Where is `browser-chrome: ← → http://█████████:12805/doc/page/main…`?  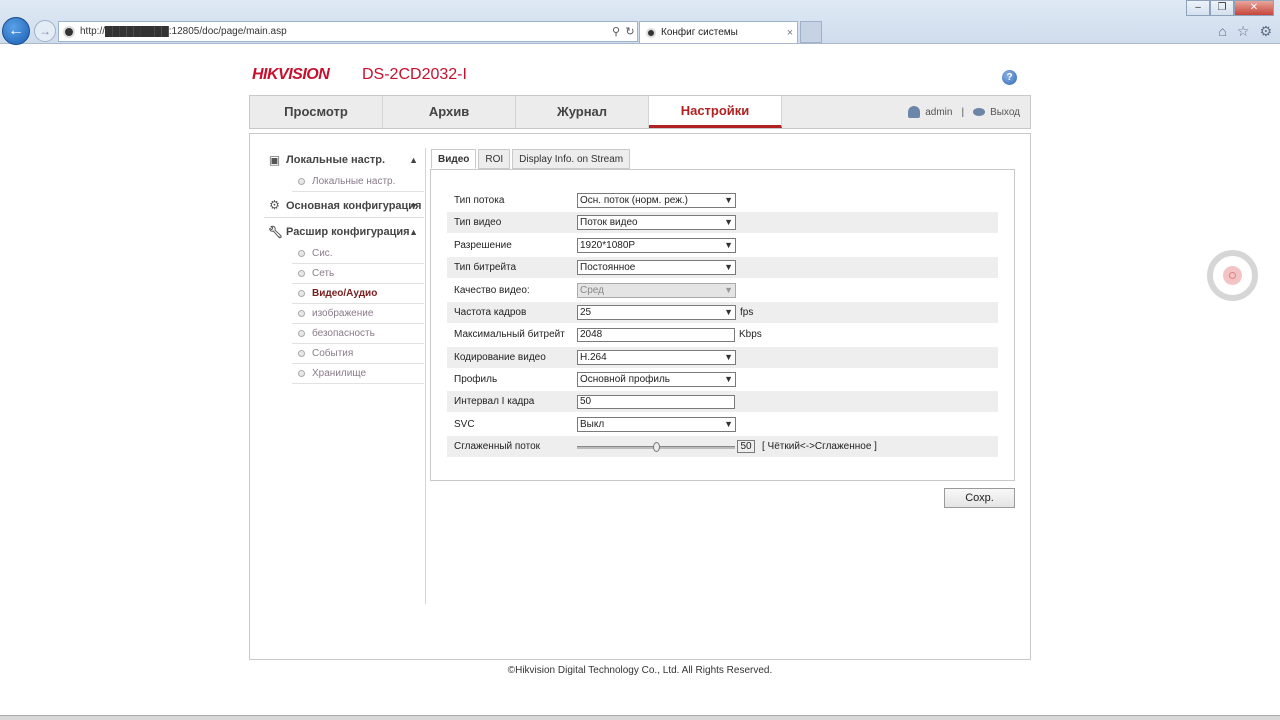
browser-chrome: ← → http://█████████:12805/doc/page/main… is located at coordinates (640, 22).